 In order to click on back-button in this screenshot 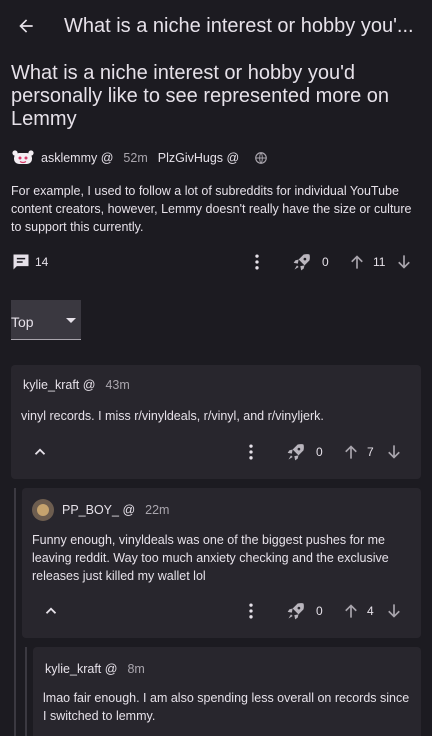, I will do `click(26, 26)`.